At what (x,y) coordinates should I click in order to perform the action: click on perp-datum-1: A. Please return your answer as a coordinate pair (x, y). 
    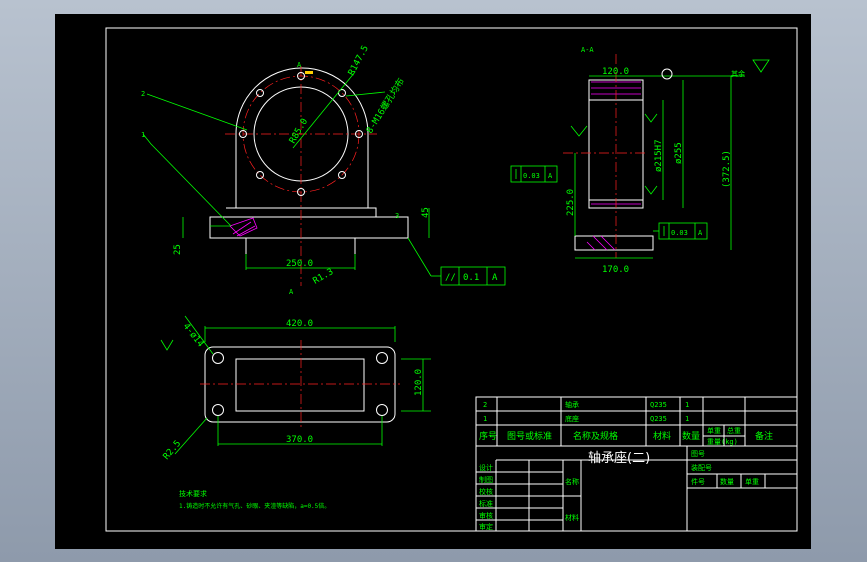
    Looking at the image, I should click on (550, 176).